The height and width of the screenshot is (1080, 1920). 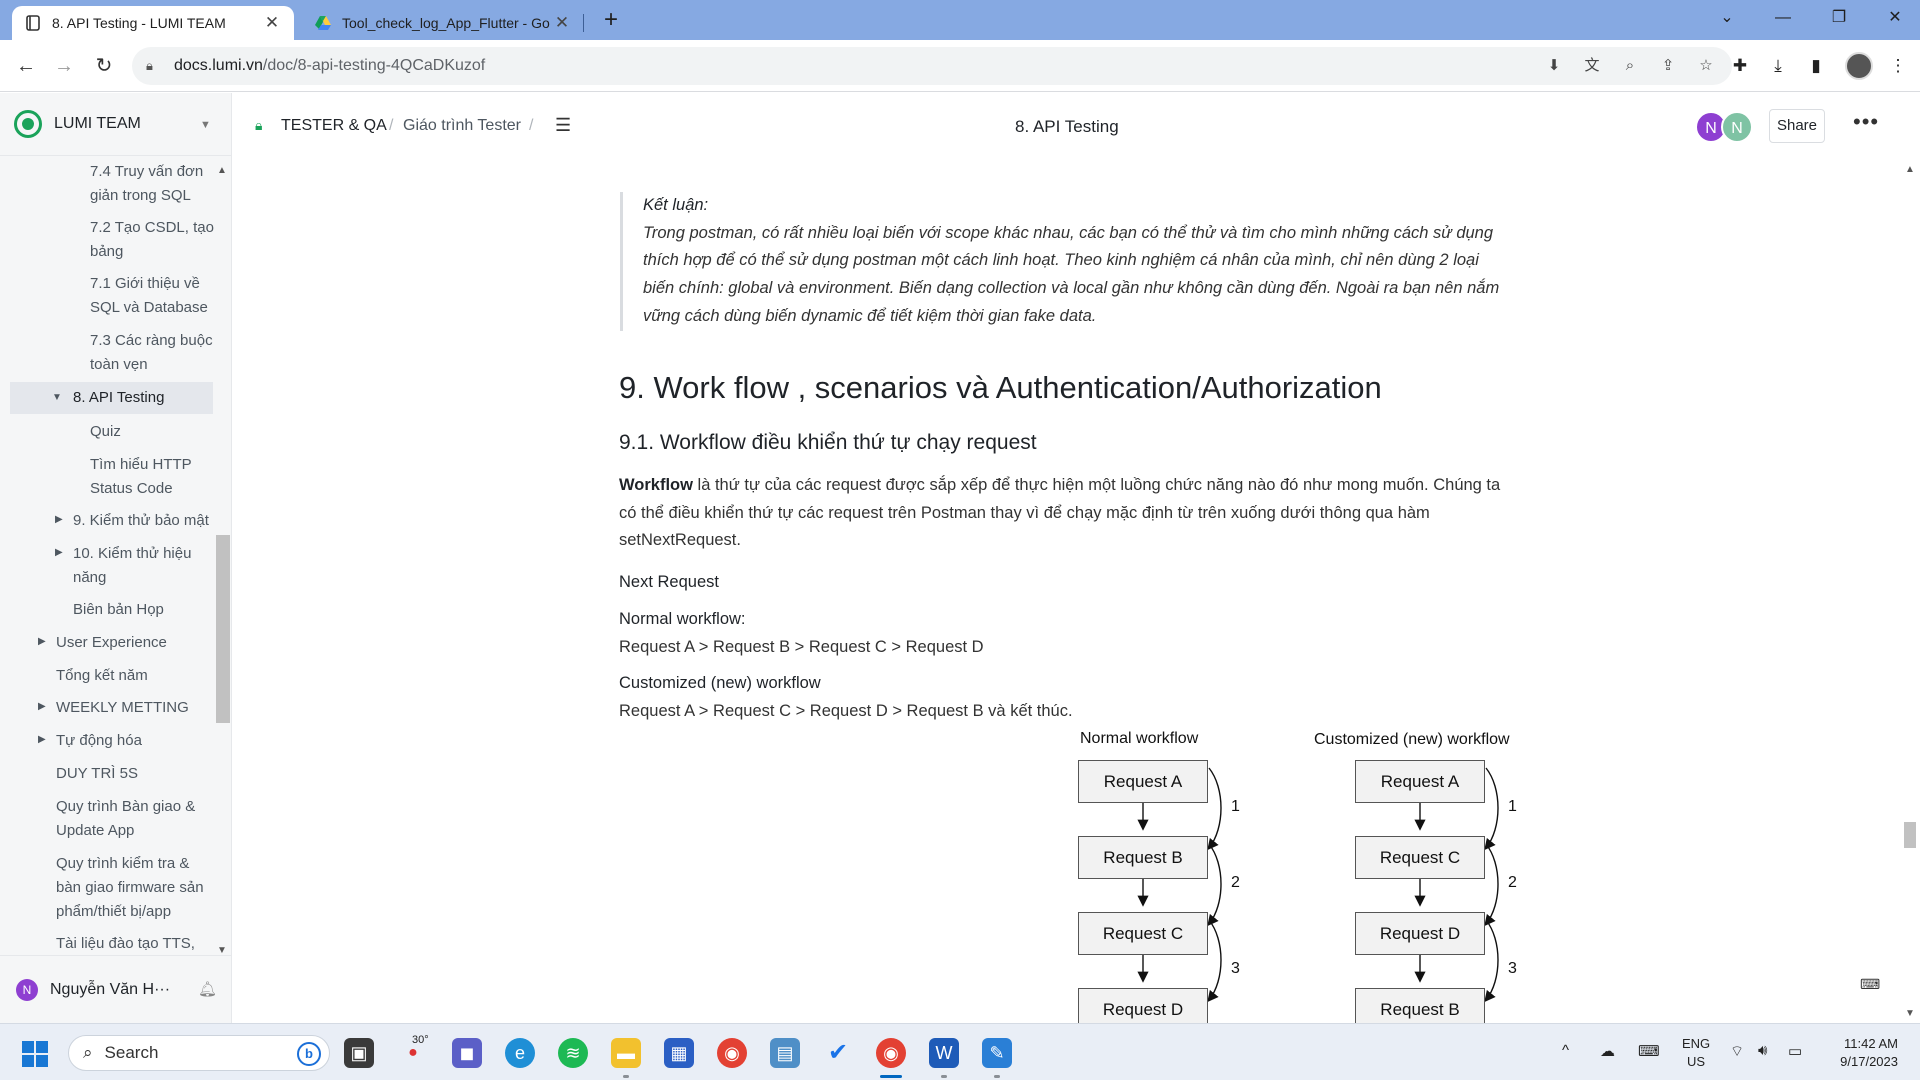 I want to click on taskbar-search: ⌕ Search b, so click(x=199, y=1053).